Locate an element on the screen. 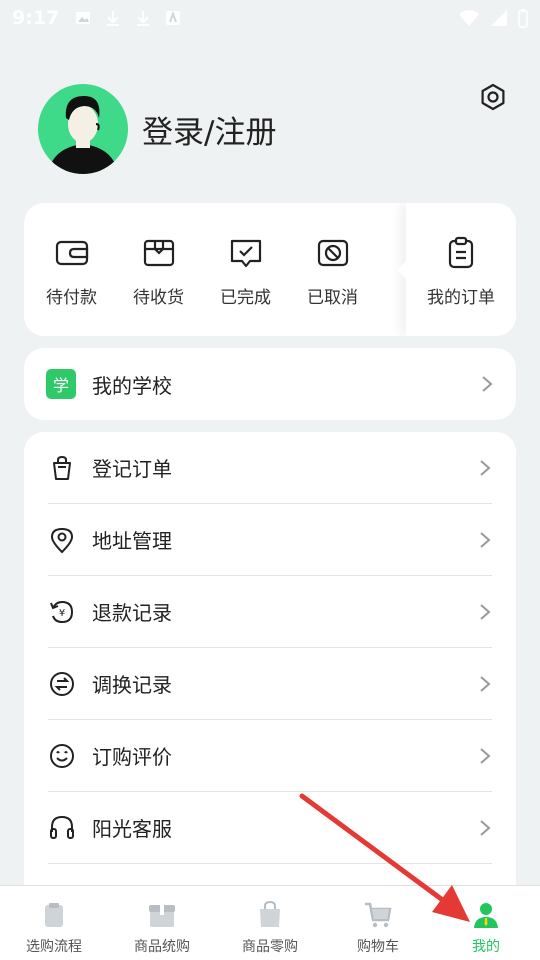 The image size is (540, 960). my-school-row: 学 我的学校 is located at coordinates (270, 384).